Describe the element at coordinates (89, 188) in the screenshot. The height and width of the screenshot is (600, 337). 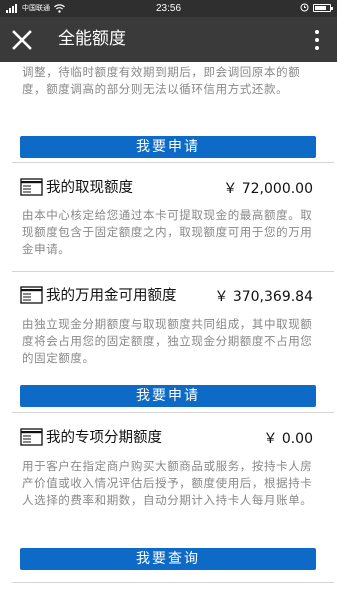
I see `cash-limit-title: 我的取现额度` at that location.